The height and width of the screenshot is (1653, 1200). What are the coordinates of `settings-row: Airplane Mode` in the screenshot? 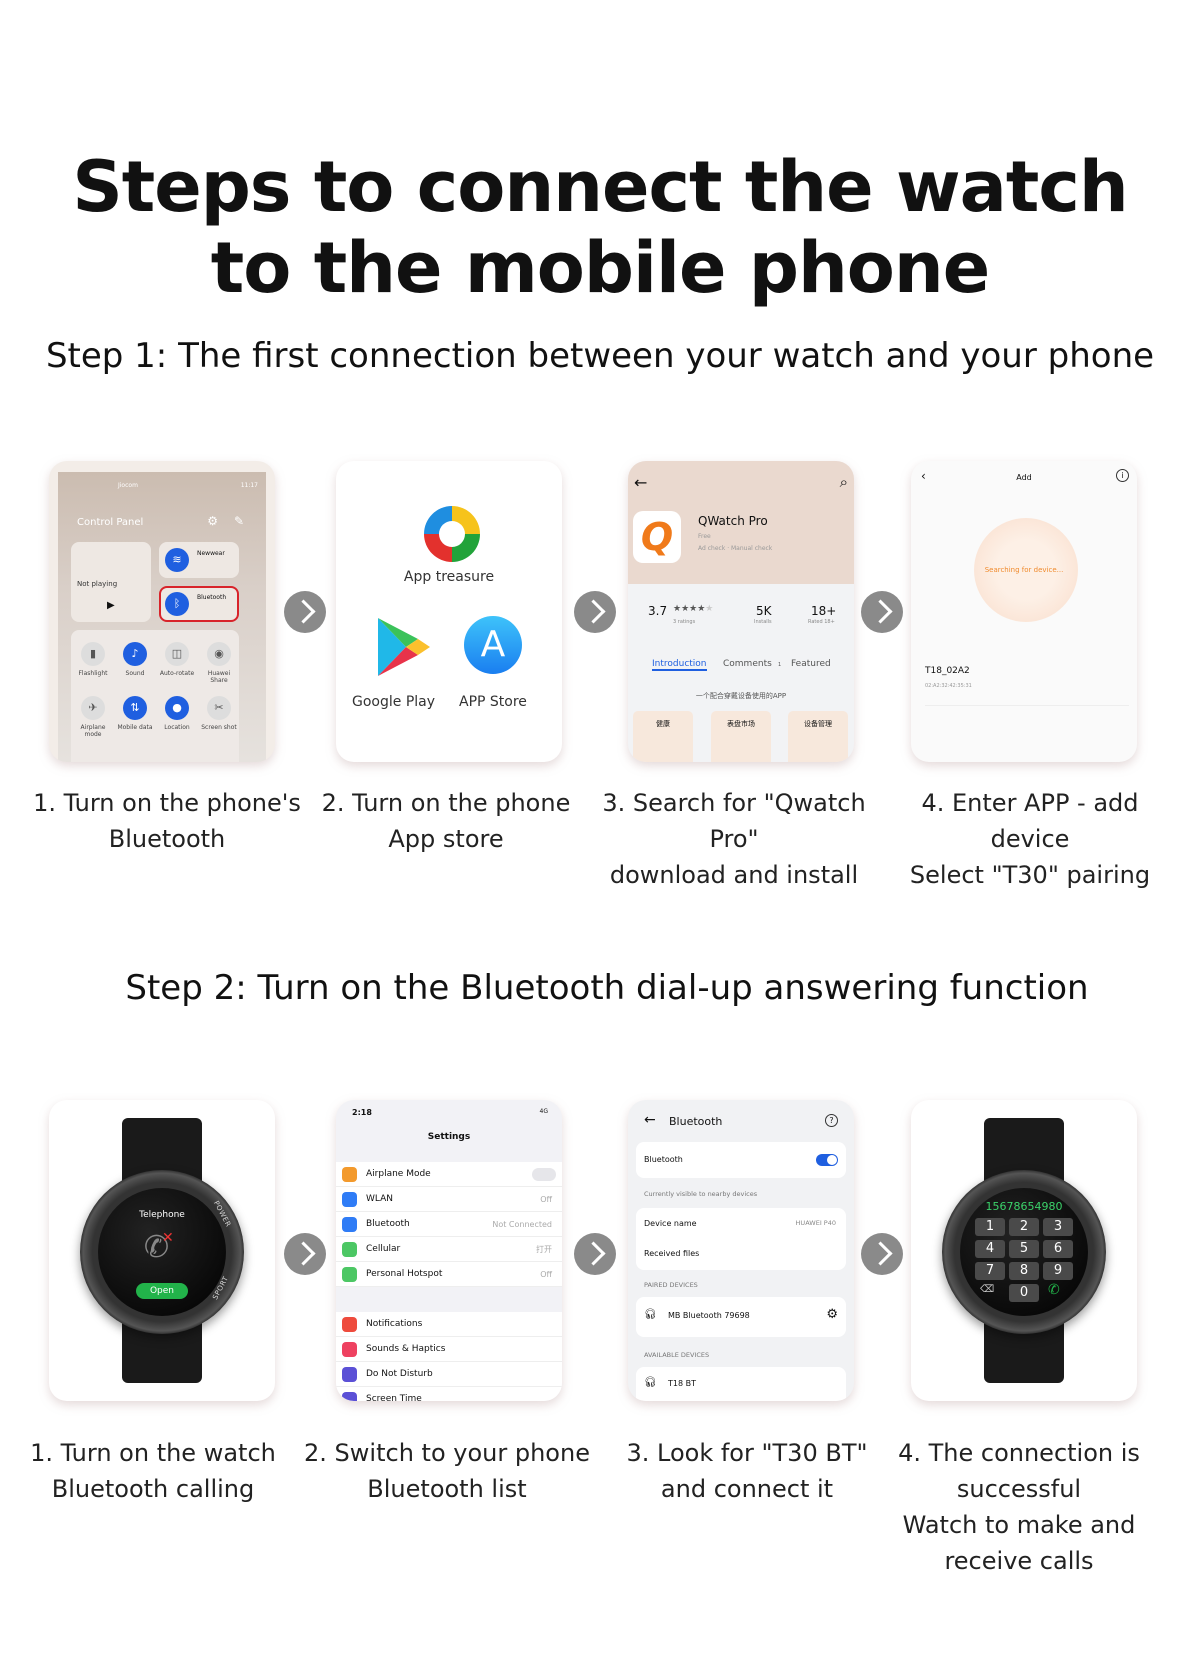 It's located at (449, 1174).